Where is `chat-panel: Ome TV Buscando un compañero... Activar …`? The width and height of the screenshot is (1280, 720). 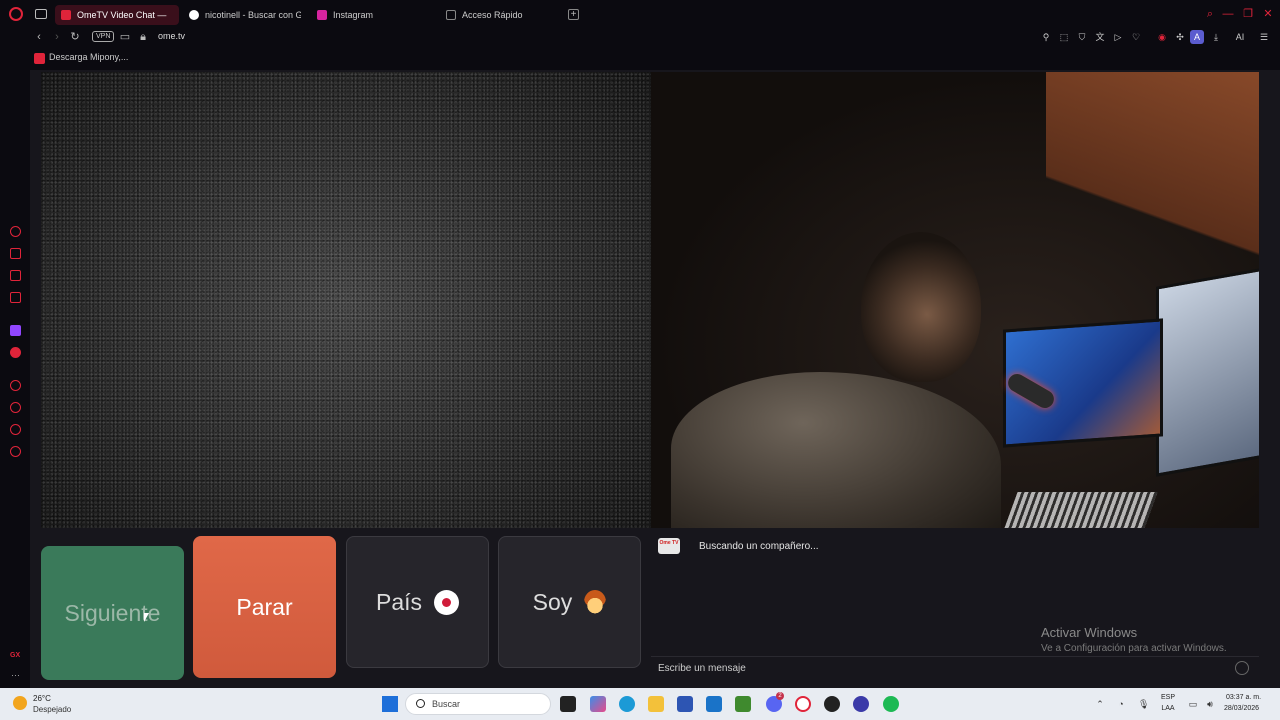
chat-panel: Ome TV Buscando un compañero... Activar … is located at coordinates (955, 608).